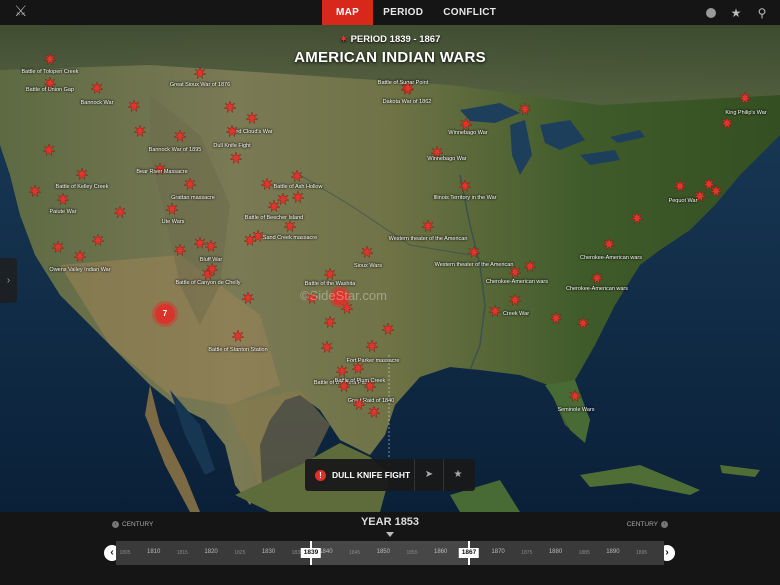  Describe the element at coordinates (22, 12) in the screenshot. I see `spartan-helmet-icon: ⚔` at that location.